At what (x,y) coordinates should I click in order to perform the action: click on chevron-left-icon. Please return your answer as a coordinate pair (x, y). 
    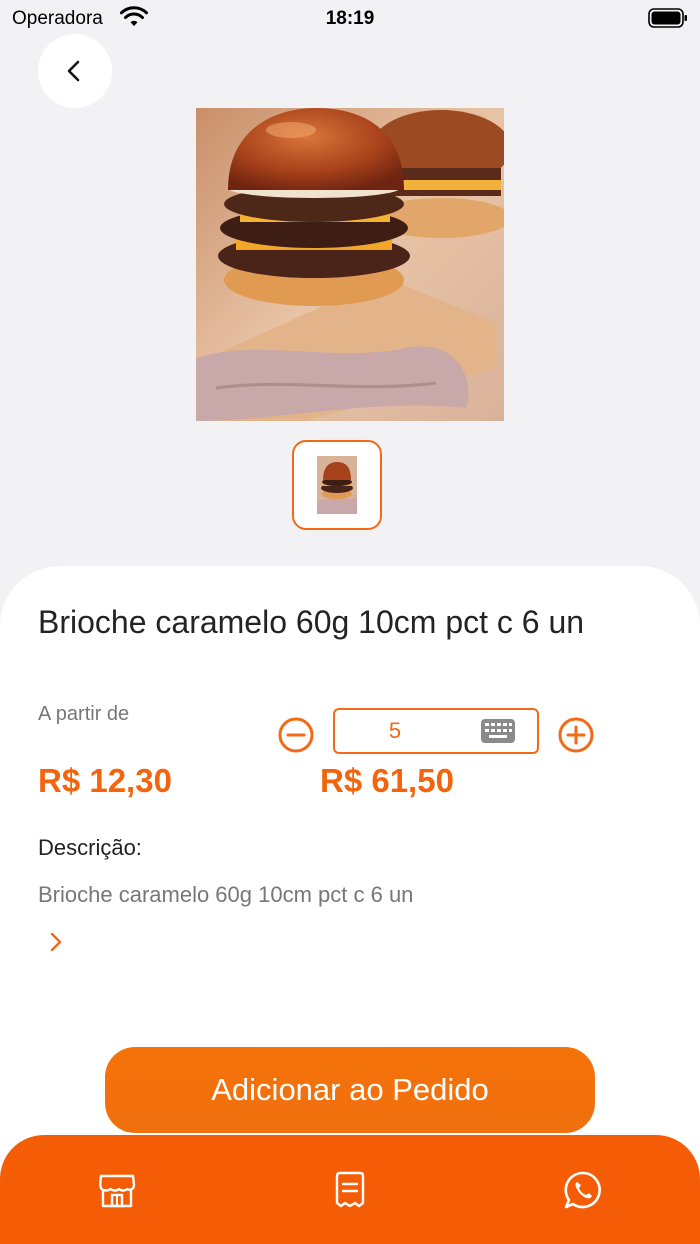
    Looking at the image, I should click on (73, 71).